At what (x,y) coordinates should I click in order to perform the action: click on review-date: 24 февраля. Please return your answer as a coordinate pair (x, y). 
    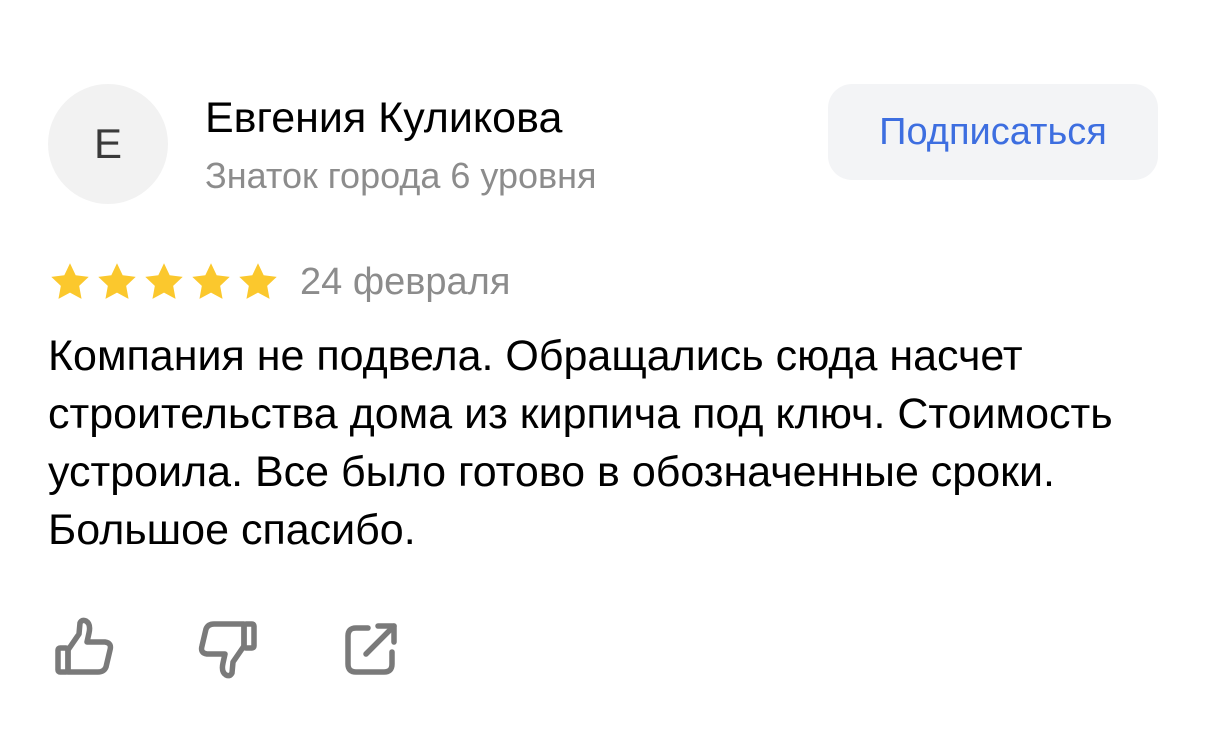
    Looking at the image, I should click on (405, 281).